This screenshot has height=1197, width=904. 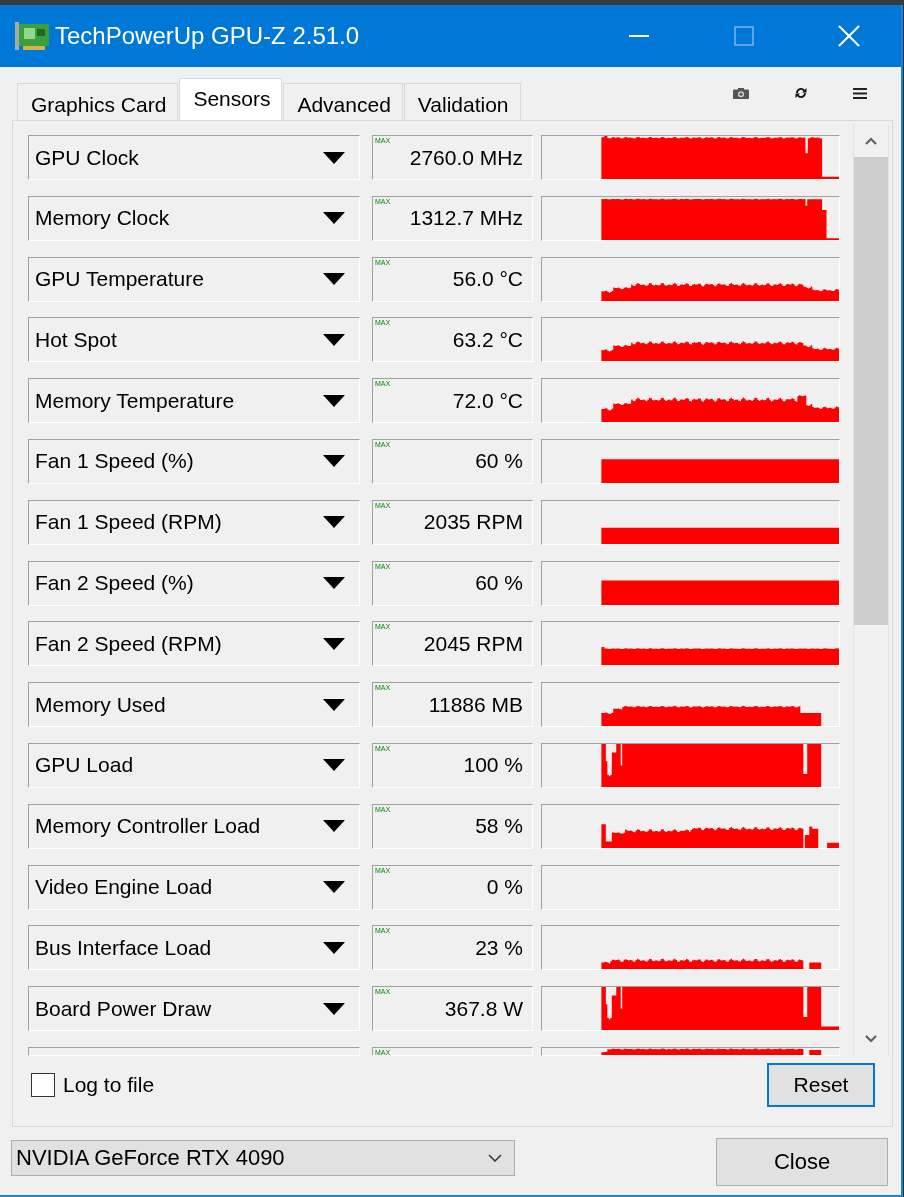 What do you see at coordinates (194, 1051) in the screenshot?
I see `sensor-dropdown` at bounding box center [194, 1051].